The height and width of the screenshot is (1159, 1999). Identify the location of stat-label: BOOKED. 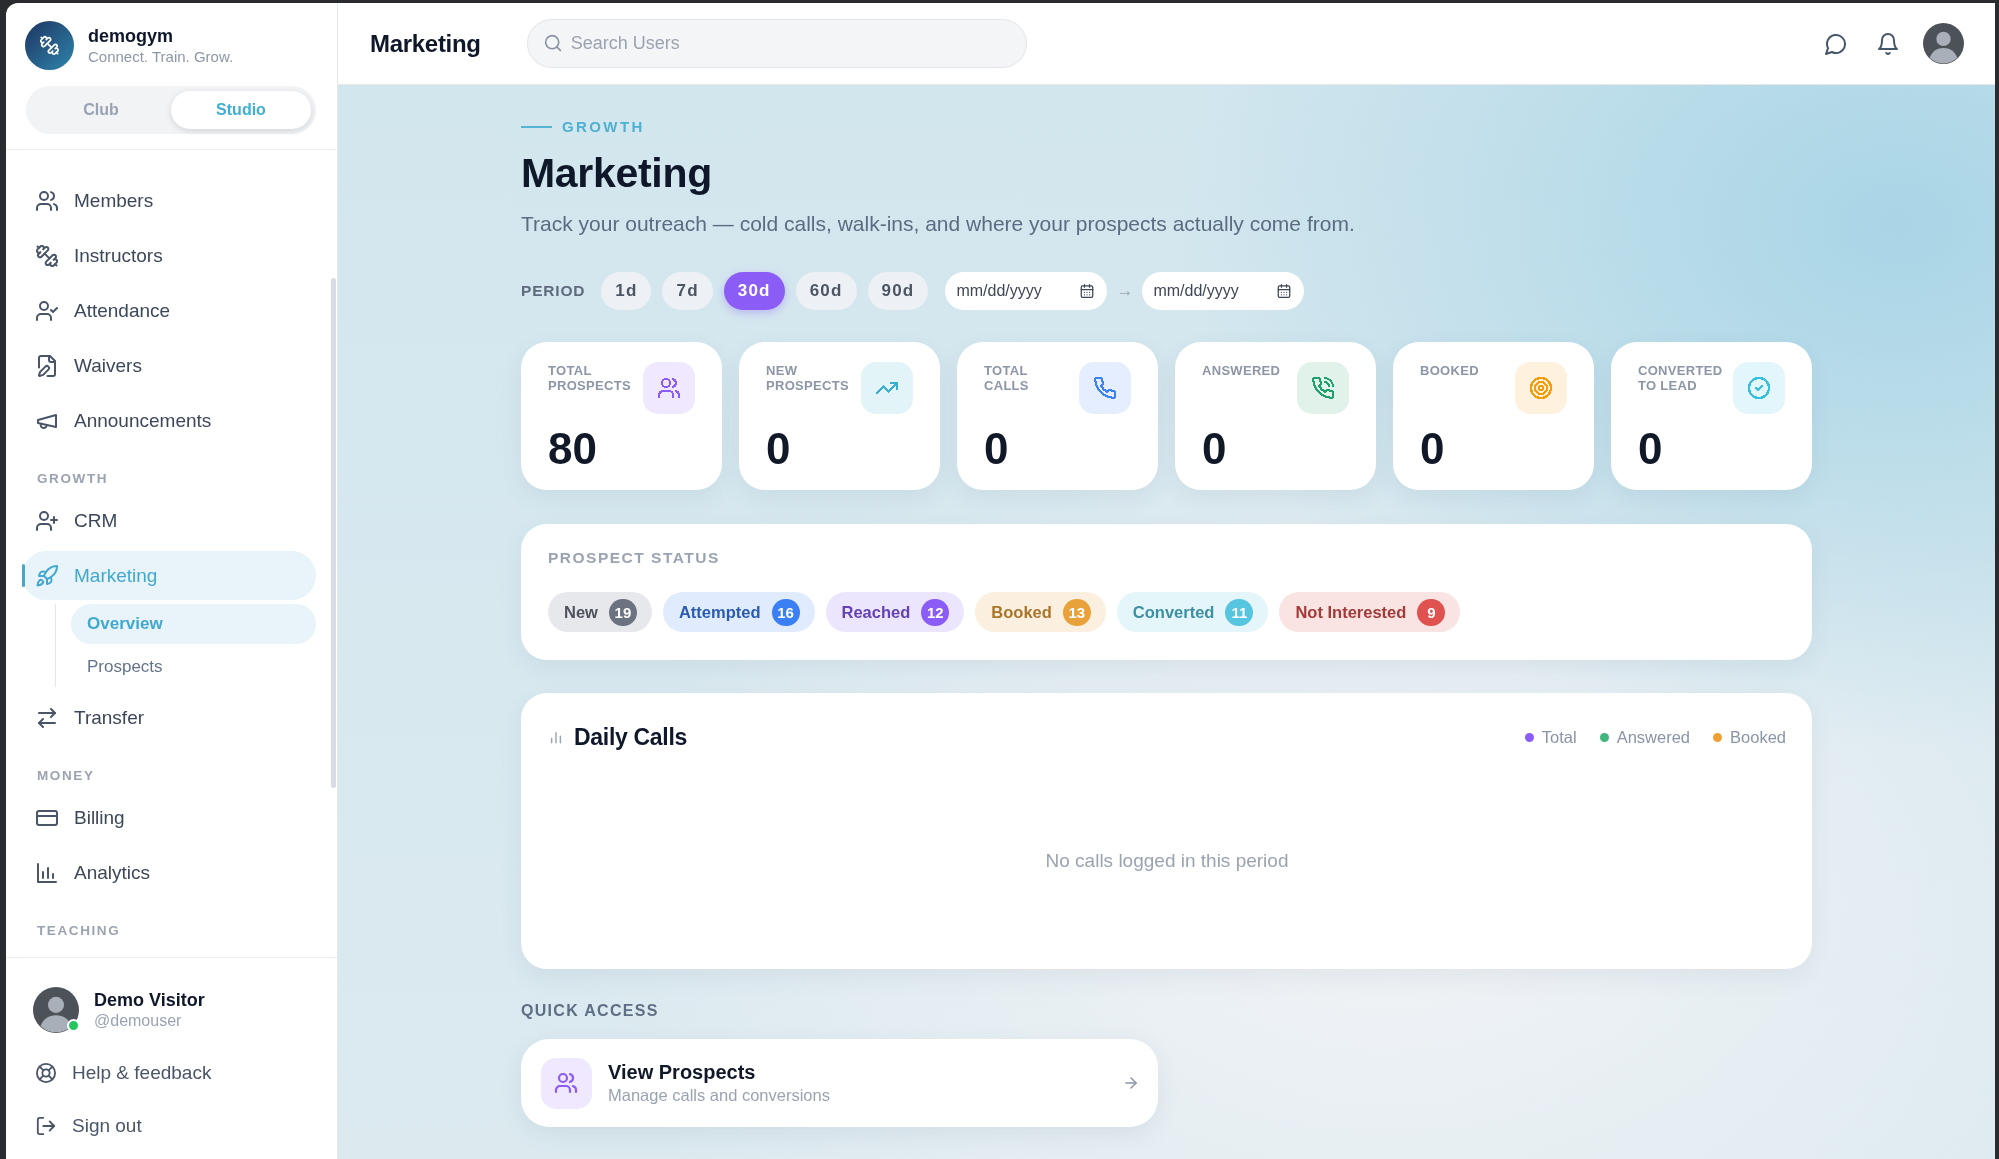
(1450, 371).